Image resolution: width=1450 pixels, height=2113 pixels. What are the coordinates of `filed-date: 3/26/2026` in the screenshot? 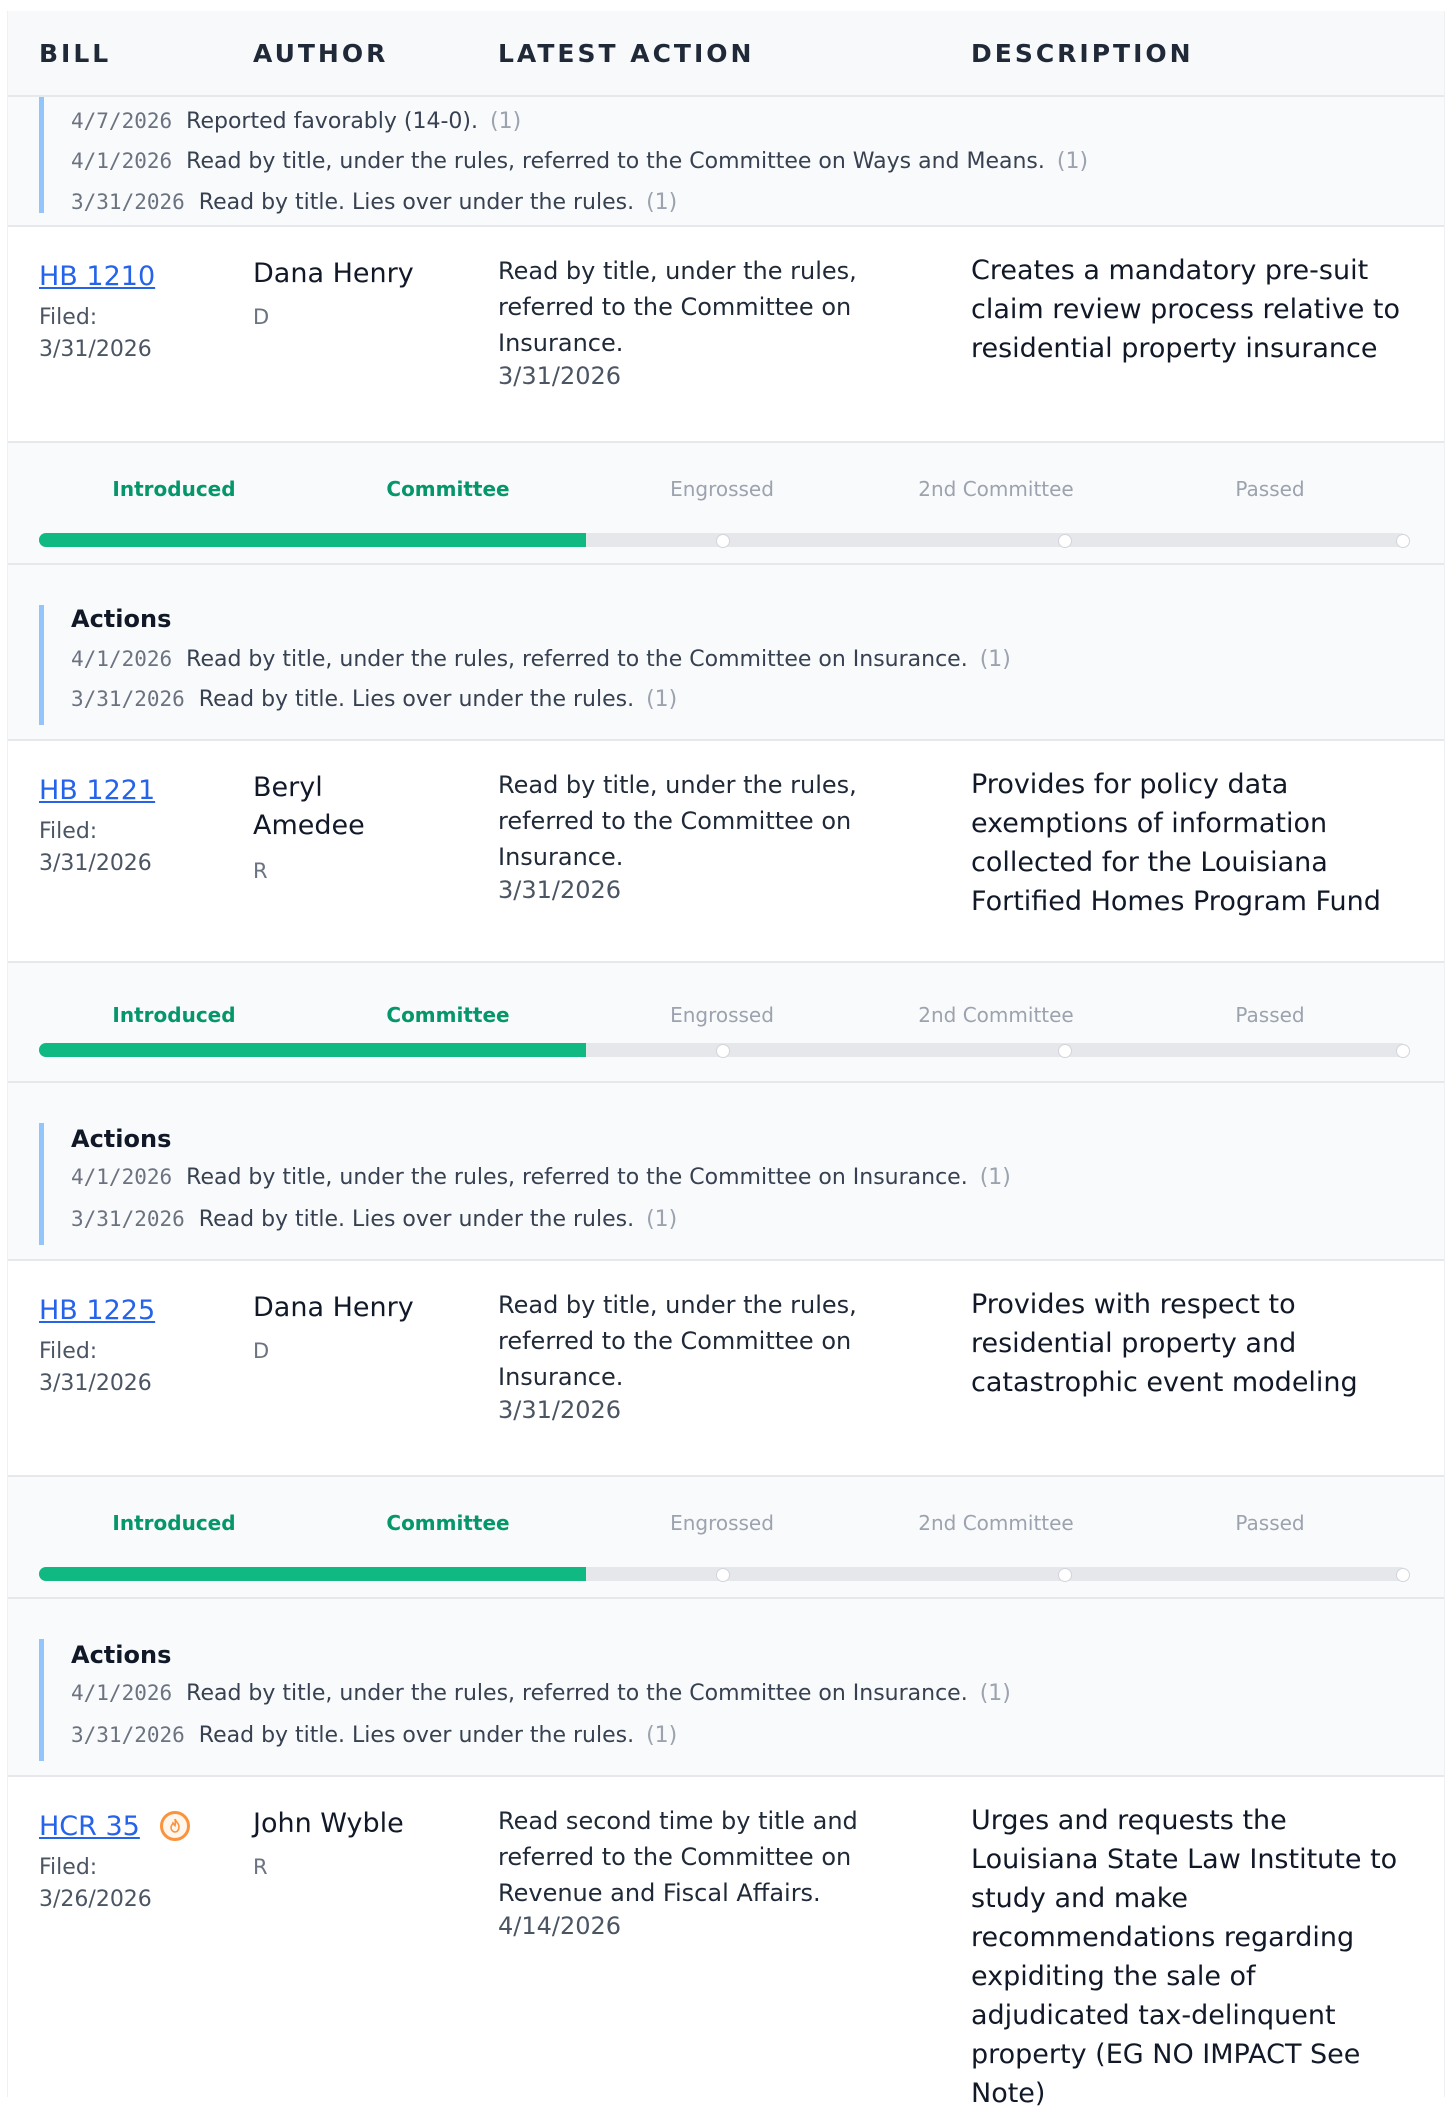 It's located at (95, 1899).